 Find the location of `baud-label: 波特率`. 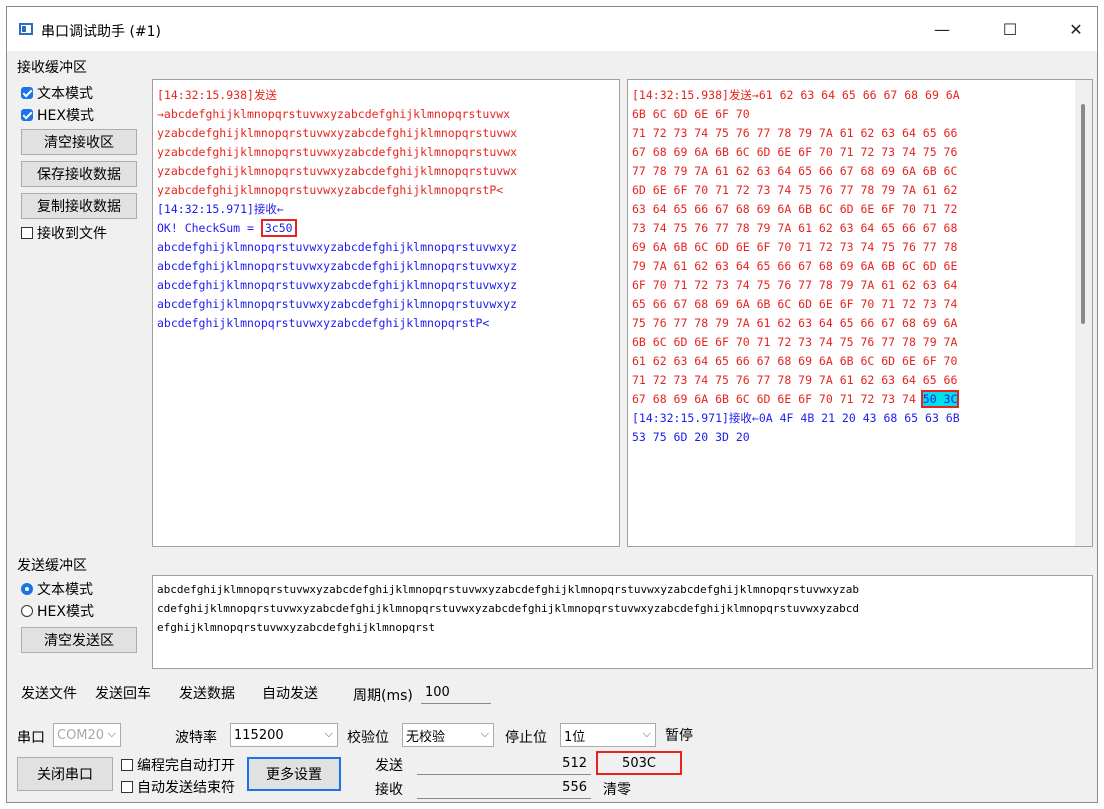

baud-label: 波特率 is located at coordinates (196, 738).